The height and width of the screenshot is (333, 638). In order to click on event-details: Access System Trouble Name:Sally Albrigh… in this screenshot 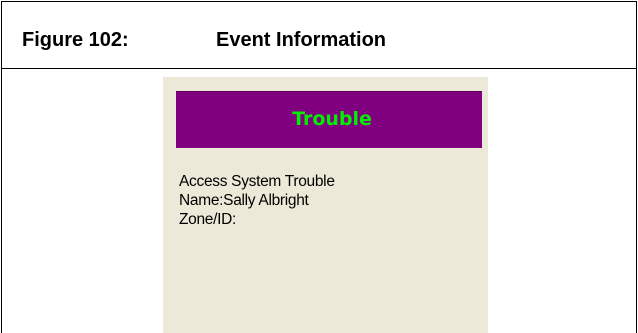, I will do `click(257, 200)`.